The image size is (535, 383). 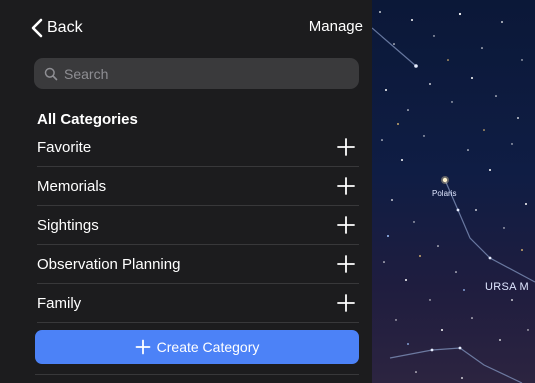 What do you see at coordinates (444, 193) in the screenshot?
I see `star-label-polaris: Polaris` at bounding box center [444, 193].